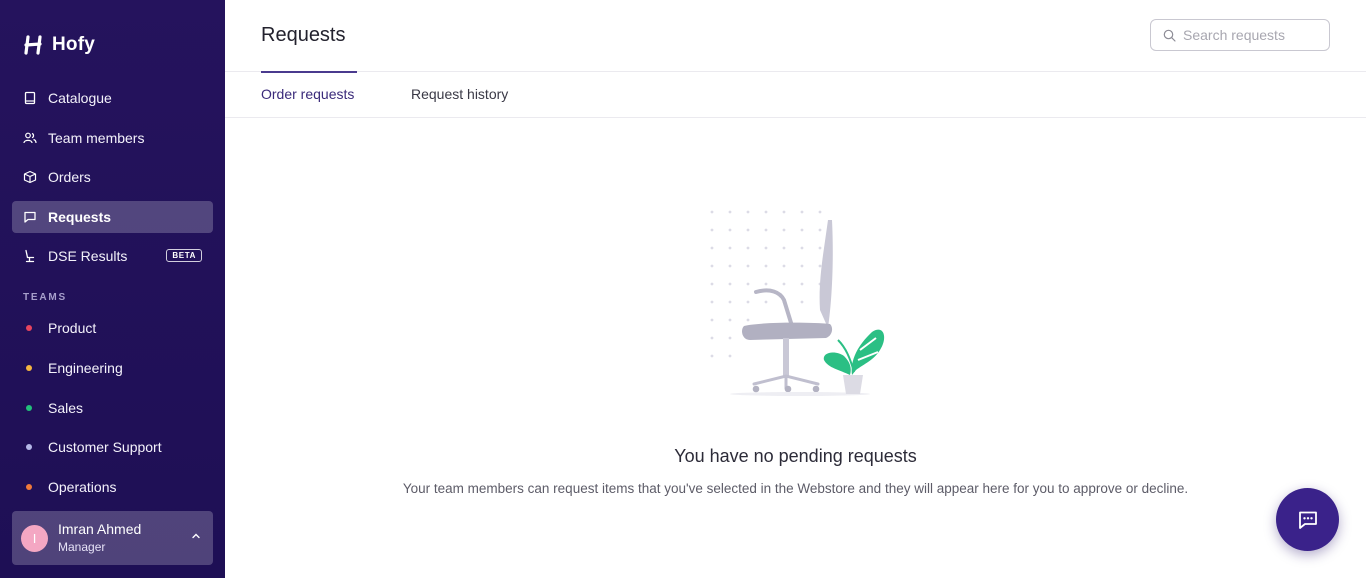 The height and width of the screenshot is (578, 1366). I want to click on sidebar-item-team-members: Team members, so click(112, 138).